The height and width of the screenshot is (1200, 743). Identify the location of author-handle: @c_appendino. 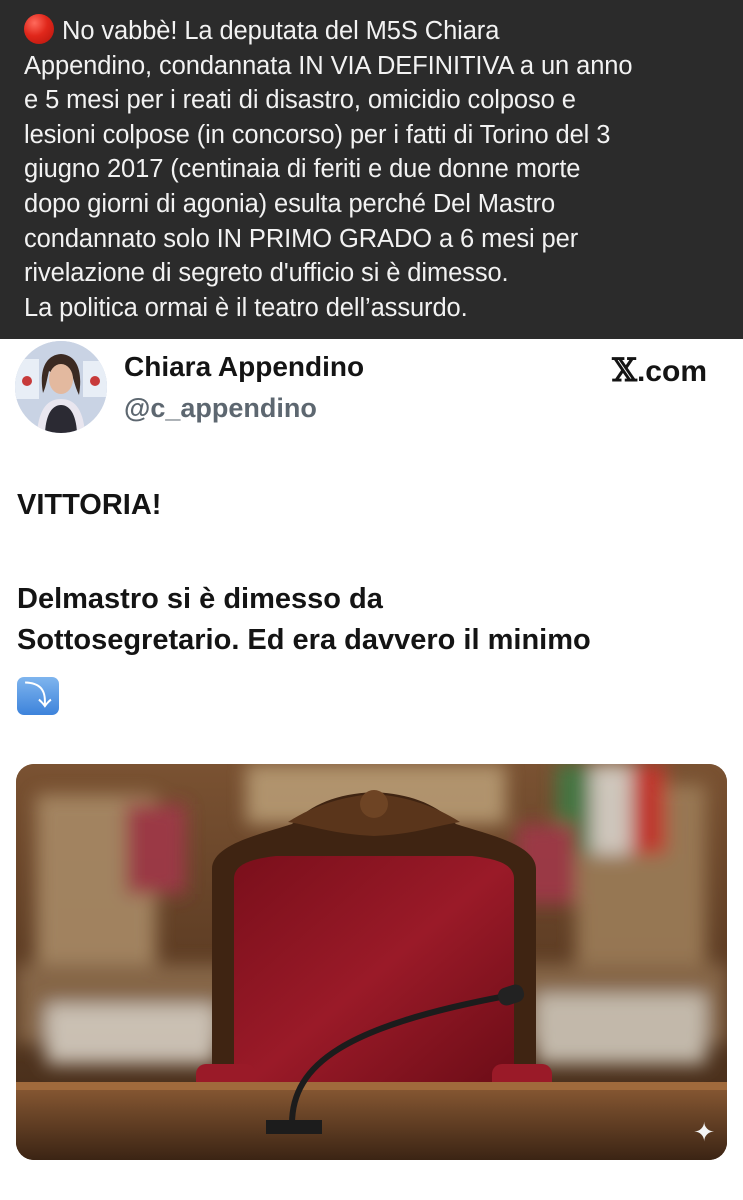
(220, 408).